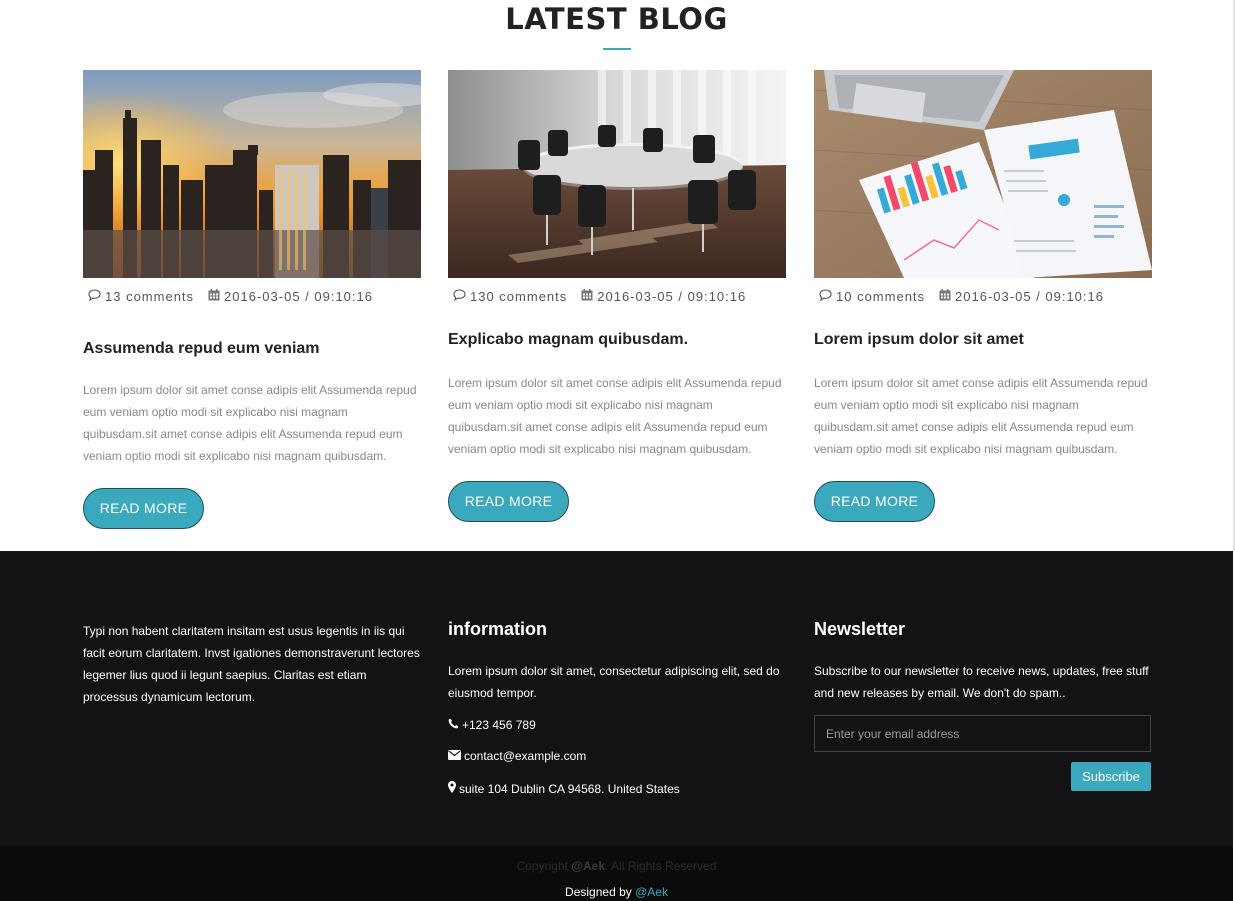 This screenshot has width=1235, height=901. What do you see at coordinates (568, 340) in the screenshot?
I see `post-title: Explicabo magnam quibusdam.` at bounding box center [568, 340].